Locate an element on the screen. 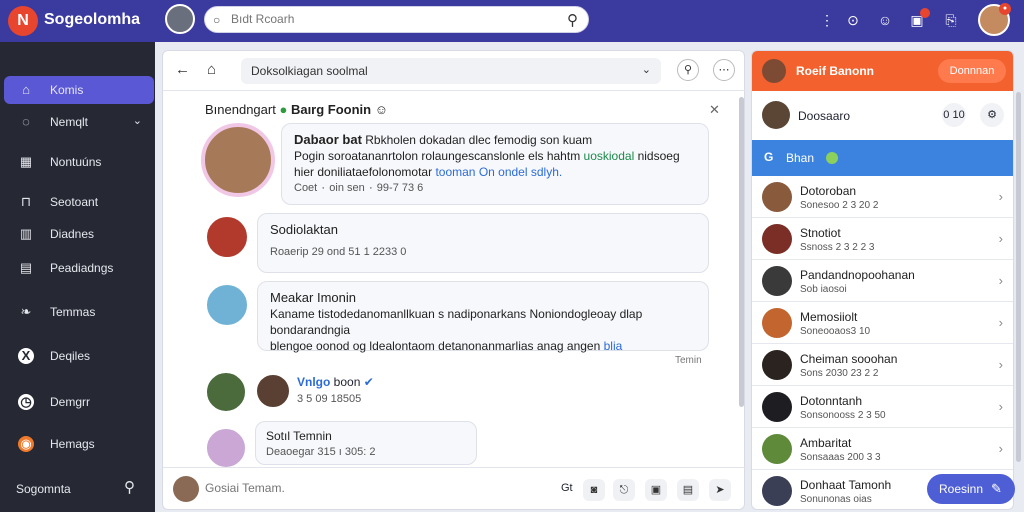  contact-item: Dotonntanh Sonsonooss 2 3 50 › is located at coordinates (882, 407).